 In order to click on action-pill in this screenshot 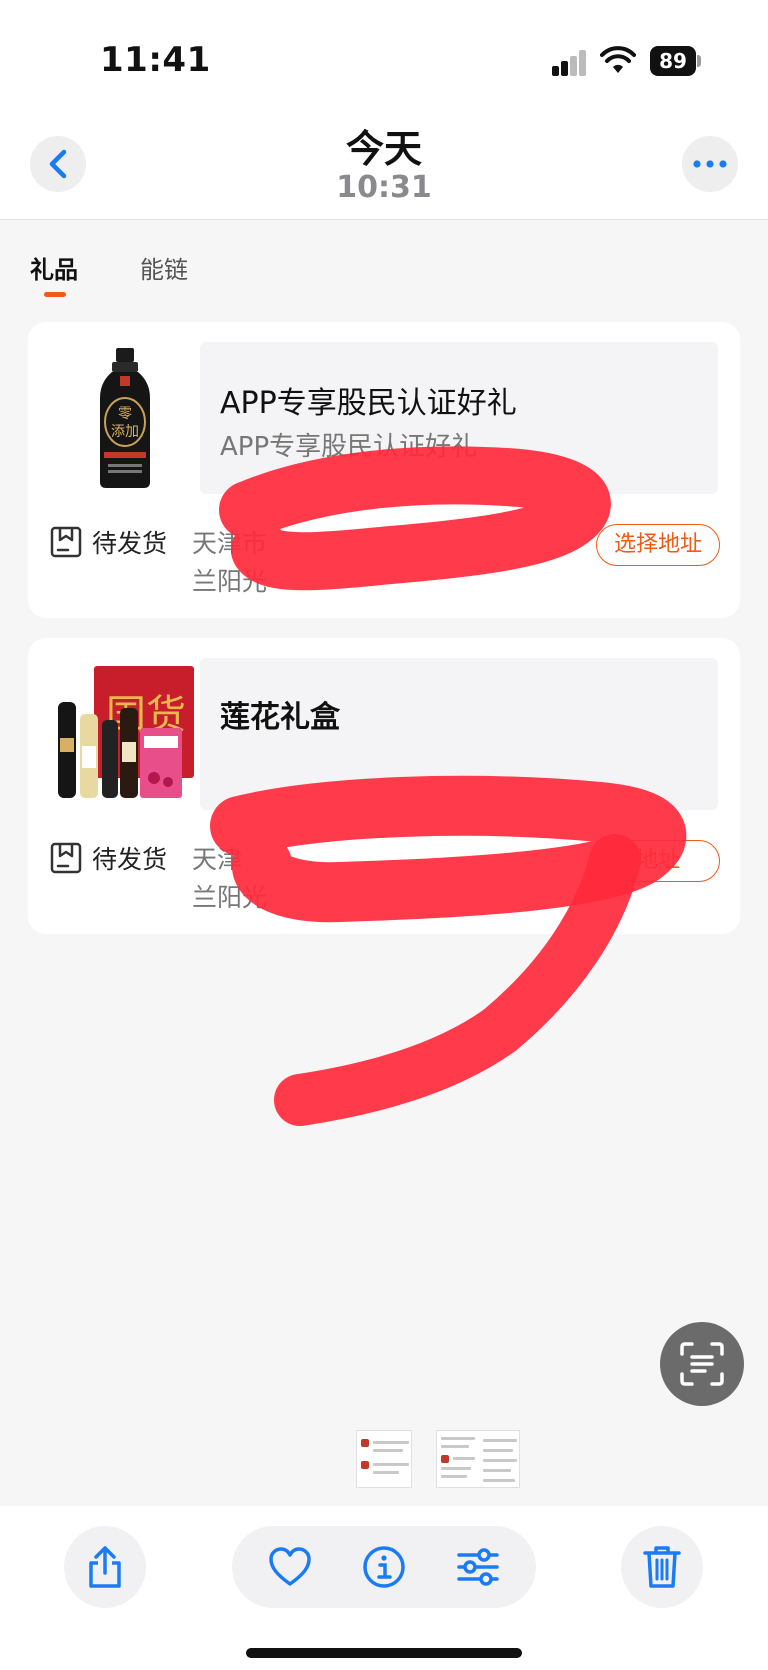, I will do `click(384, 1567)`.